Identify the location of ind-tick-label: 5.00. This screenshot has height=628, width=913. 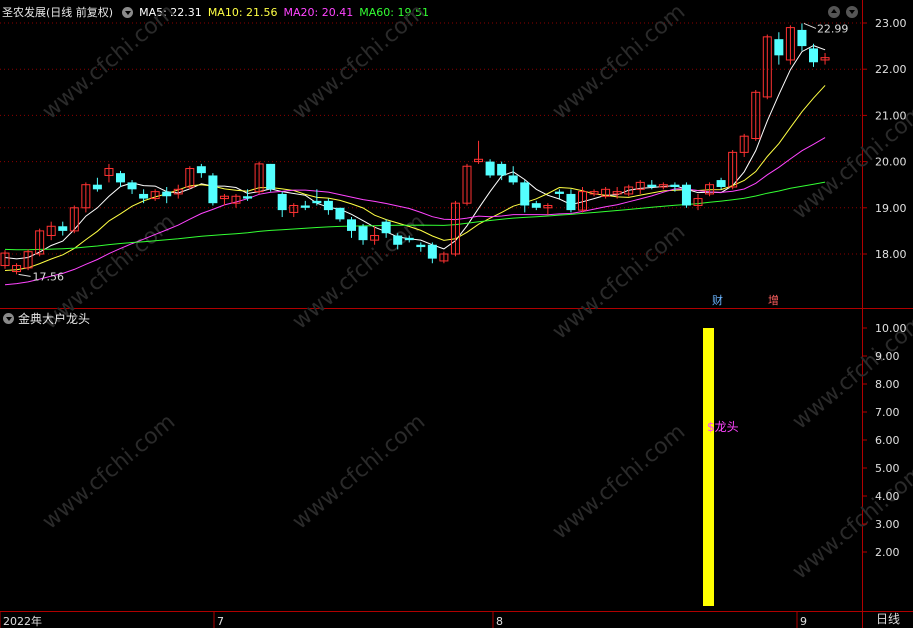
(887, 468).